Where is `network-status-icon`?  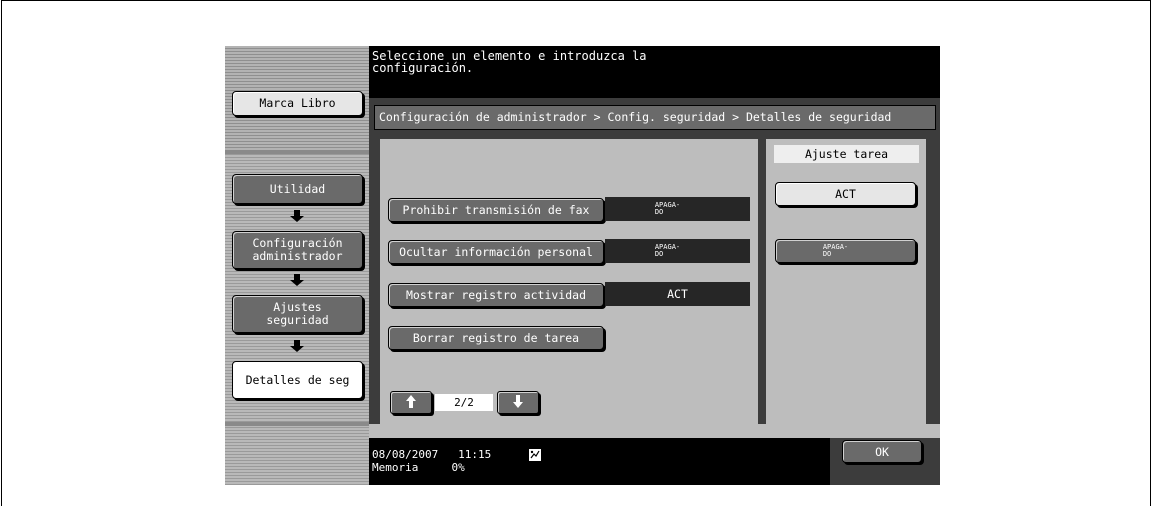
network-status-icon is located at coordinates (535, 453).